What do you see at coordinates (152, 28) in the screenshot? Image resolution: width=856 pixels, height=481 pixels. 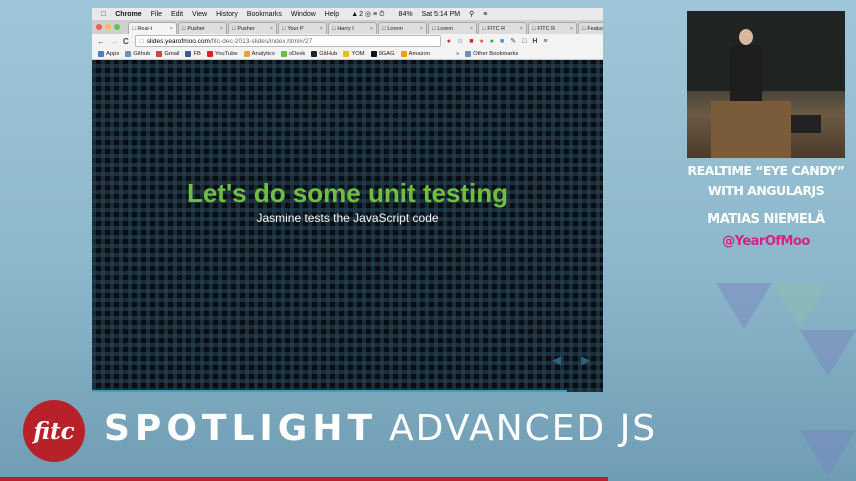 I see `browser-tab: □ Real-t ×` at bounding box center [152, 28].